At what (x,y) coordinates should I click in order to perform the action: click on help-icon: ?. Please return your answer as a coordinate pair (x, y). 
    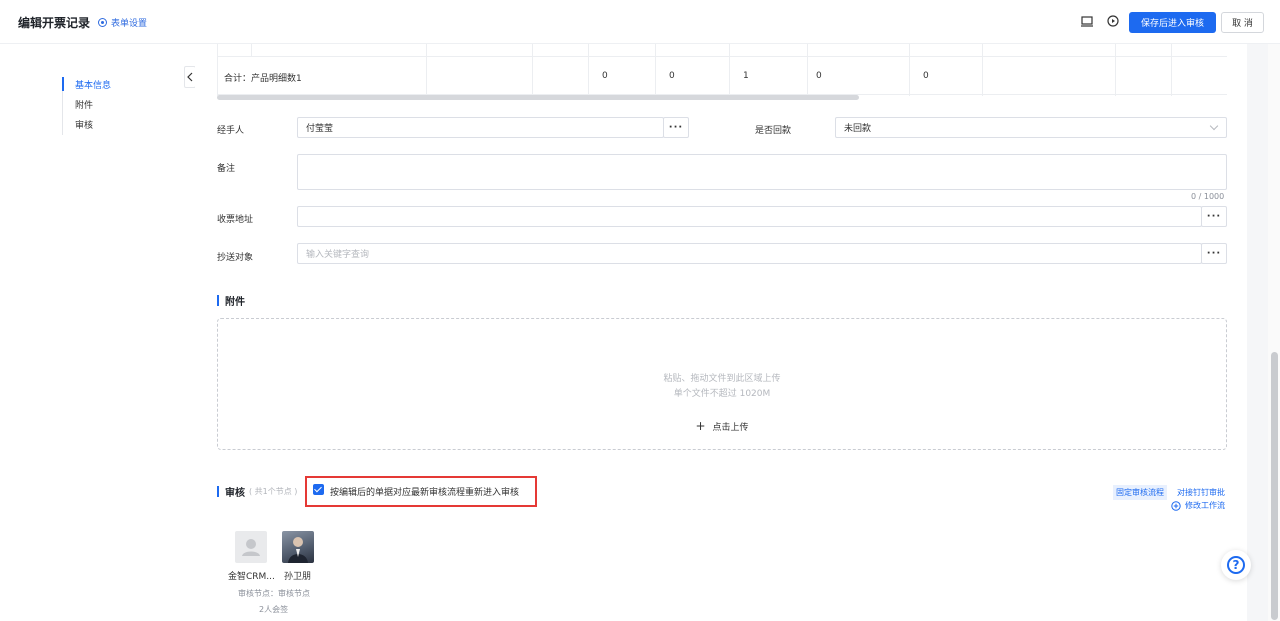
    Looking at the image, I should click on (1236, 565).